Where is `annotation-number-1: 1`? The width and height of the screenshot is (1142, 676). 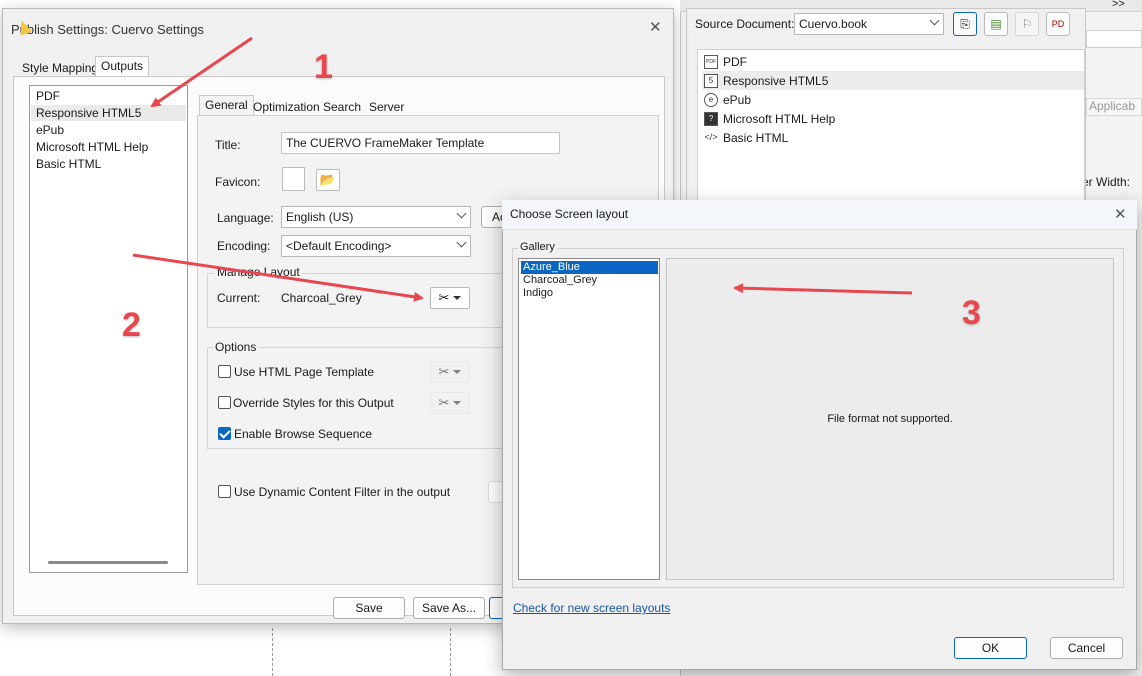
annotation-number-1: 1 is located at coordinates (323, 67).